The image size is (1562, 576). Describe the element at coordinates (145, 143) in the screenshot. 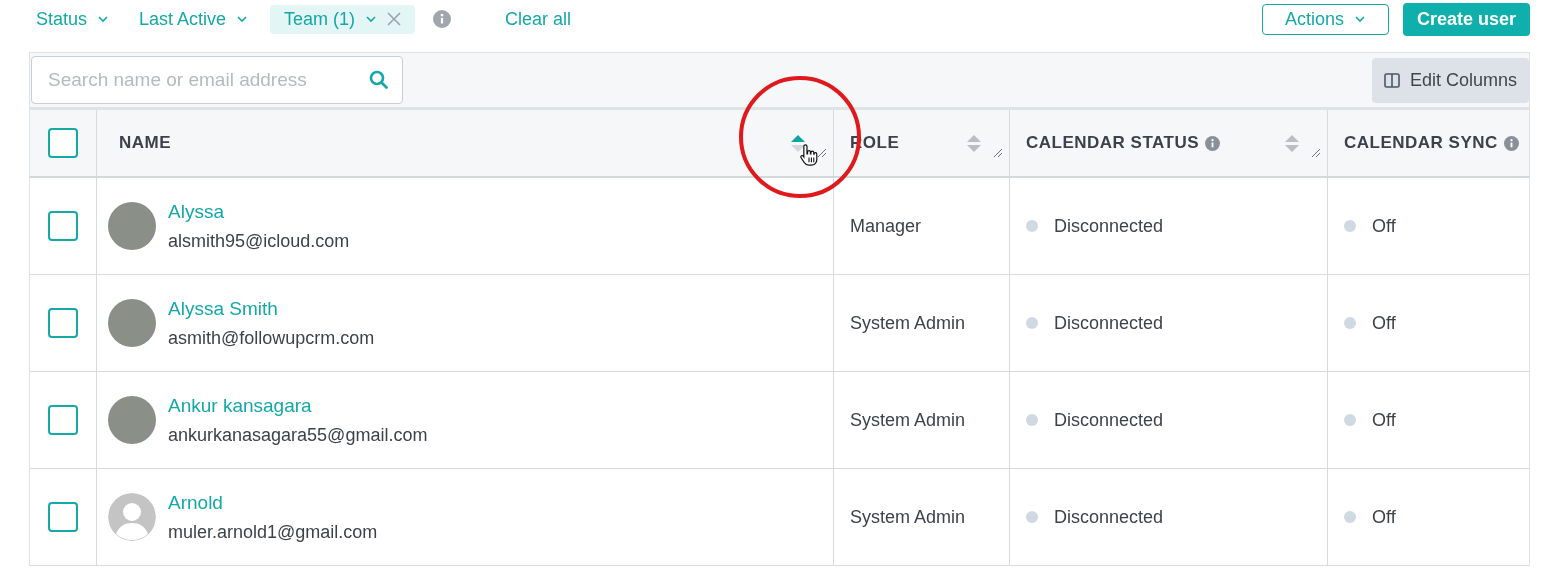

I see `column-header: NAME` at that location.